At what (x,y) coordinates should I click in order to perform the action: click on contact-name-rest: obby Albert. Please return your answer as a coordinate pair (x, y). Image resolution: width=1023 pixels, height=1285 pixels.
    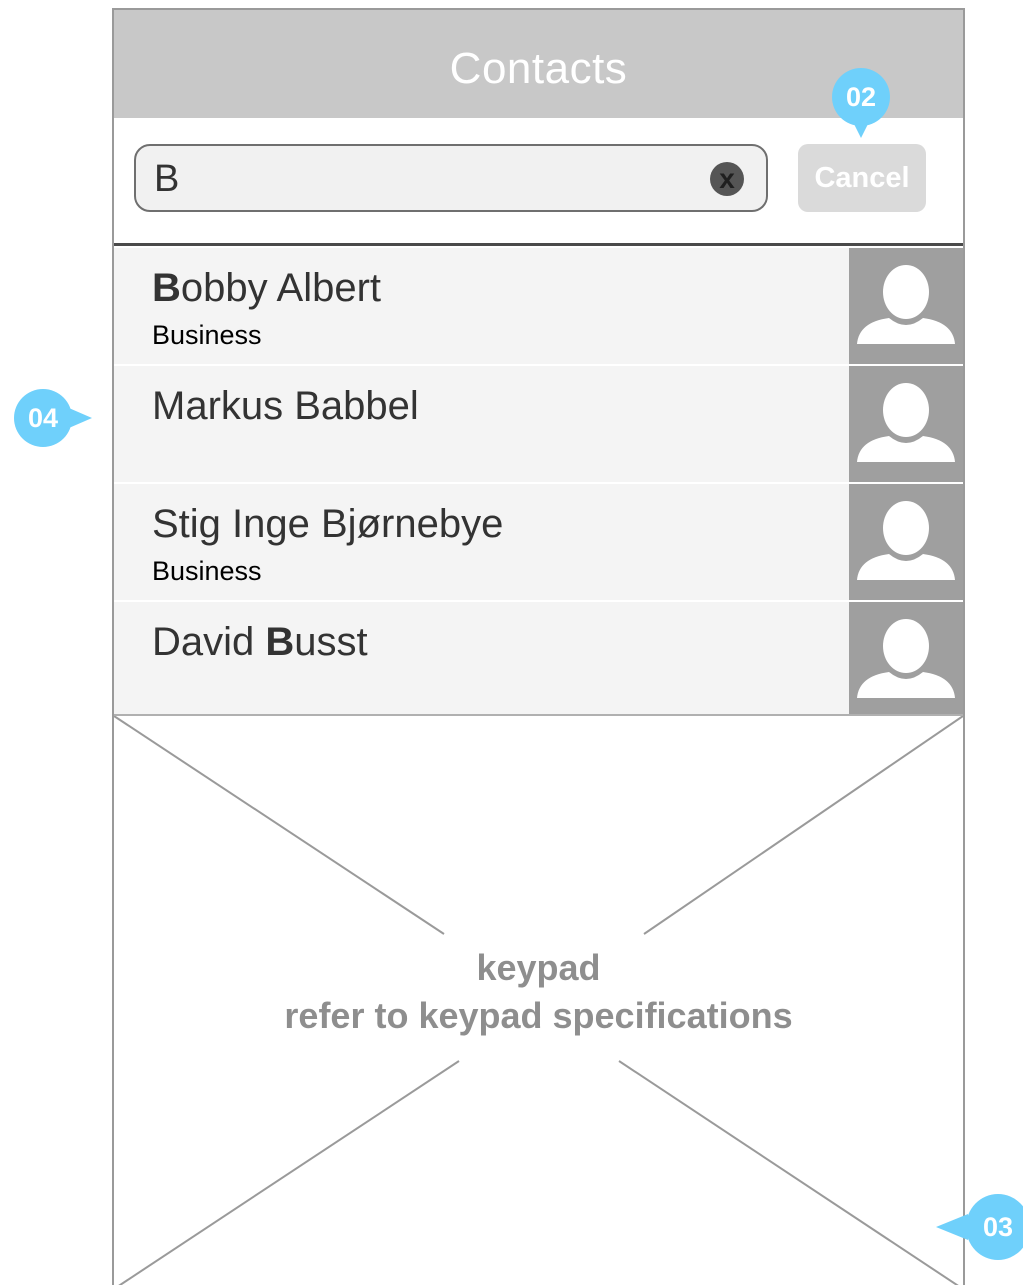
    Looking at the image, I should click on (281, 288).